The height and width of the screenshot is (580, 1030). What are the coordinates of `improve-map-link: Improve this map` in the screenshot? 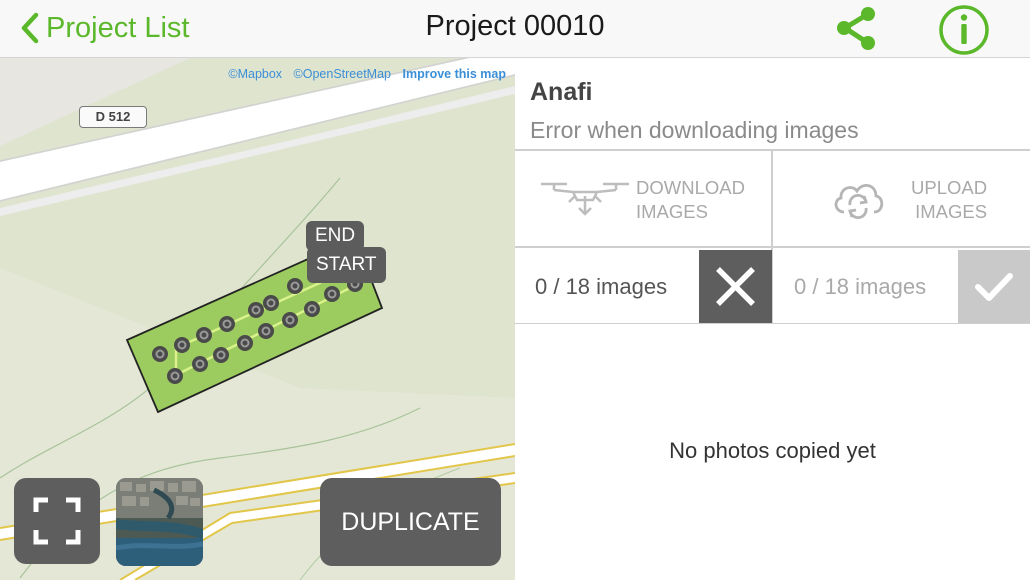 It's located at (455, 74).